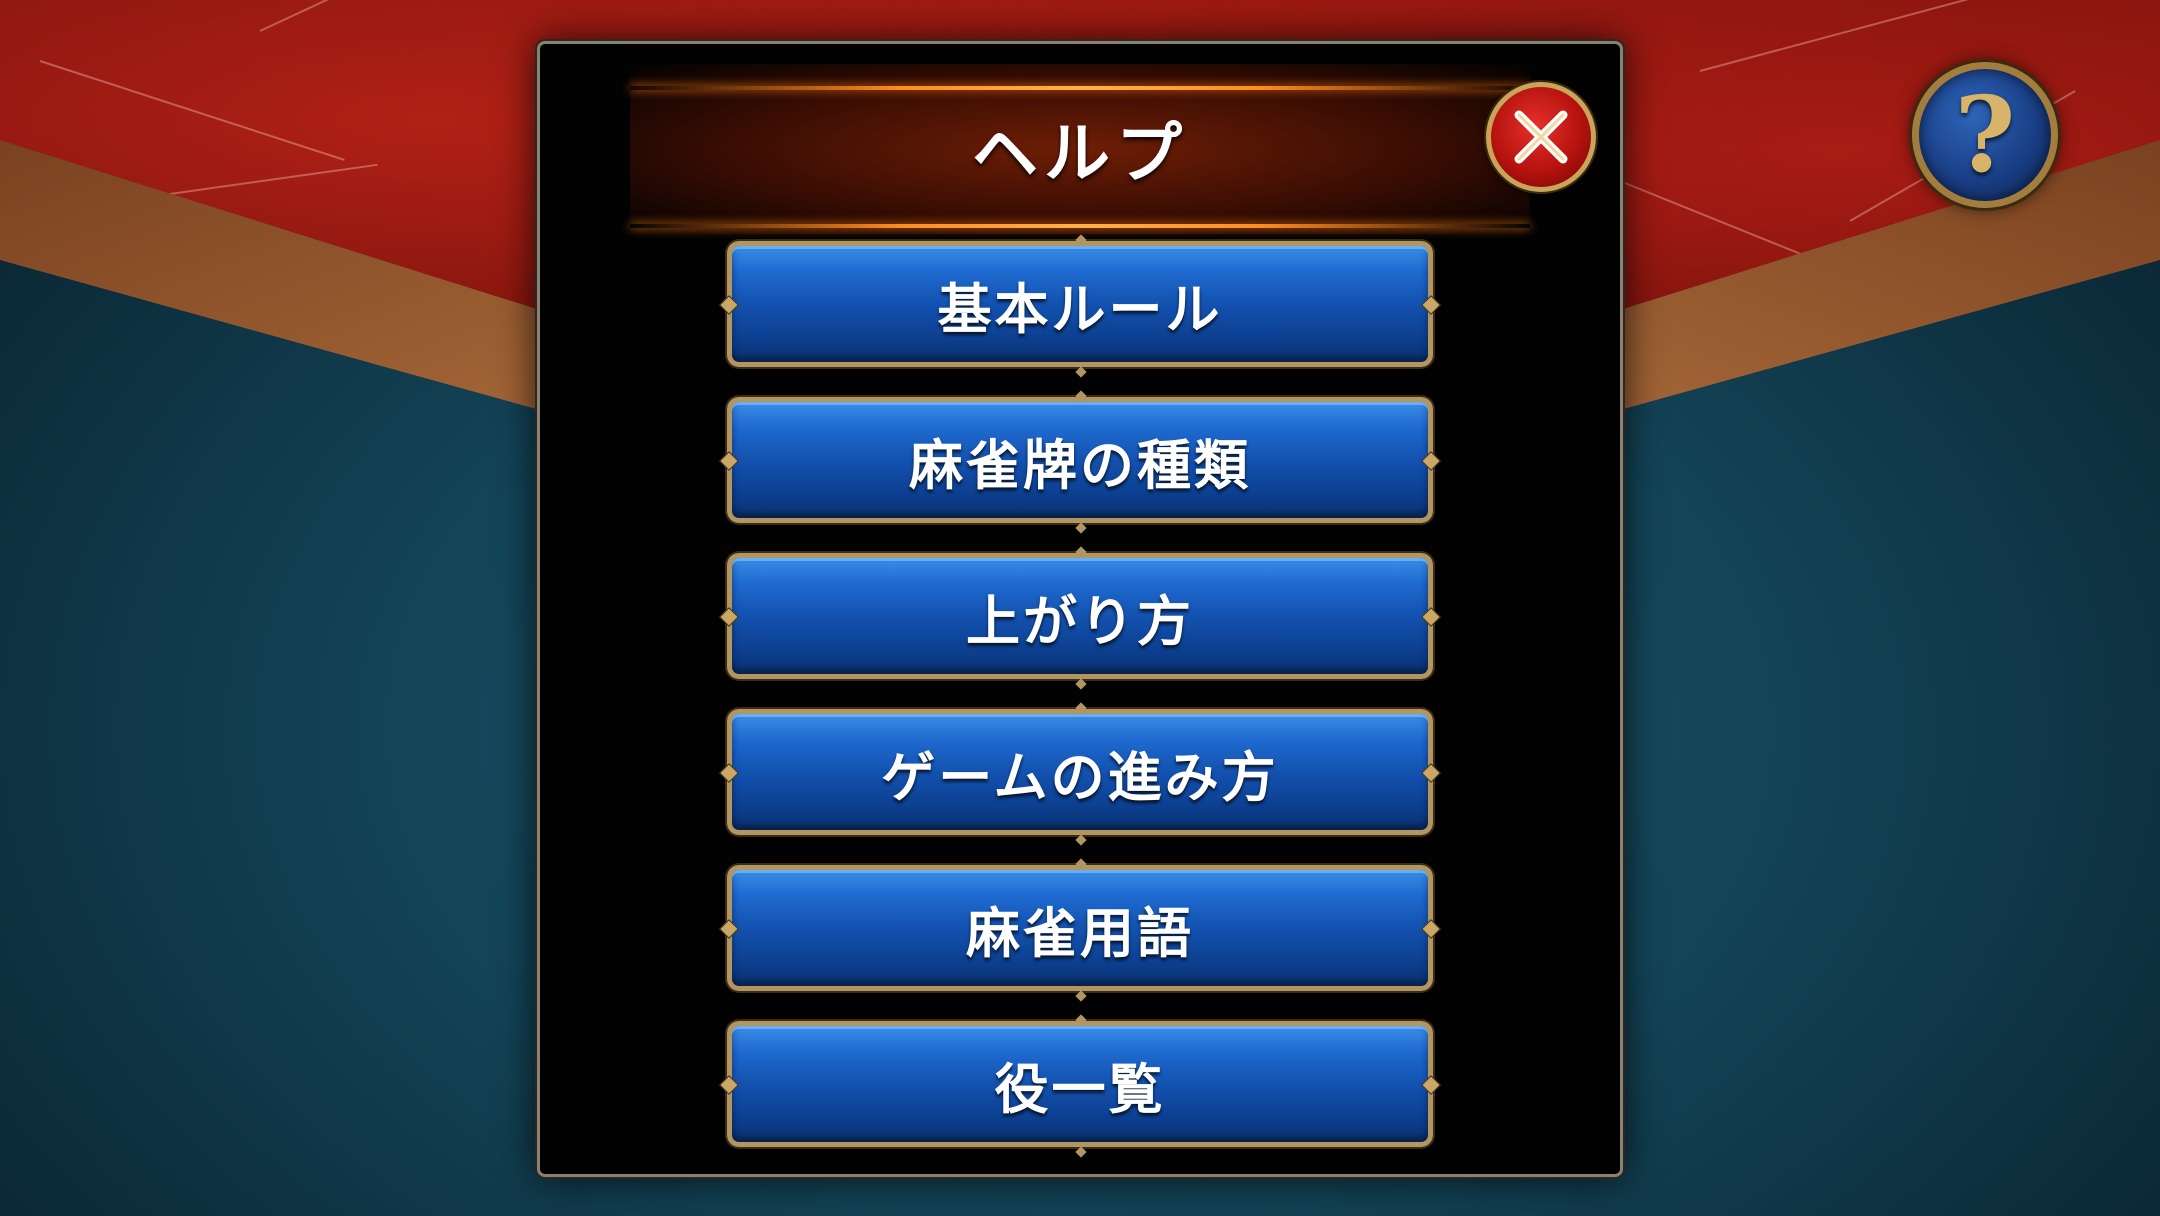  I want to click on close-button, so click(1541, 137).